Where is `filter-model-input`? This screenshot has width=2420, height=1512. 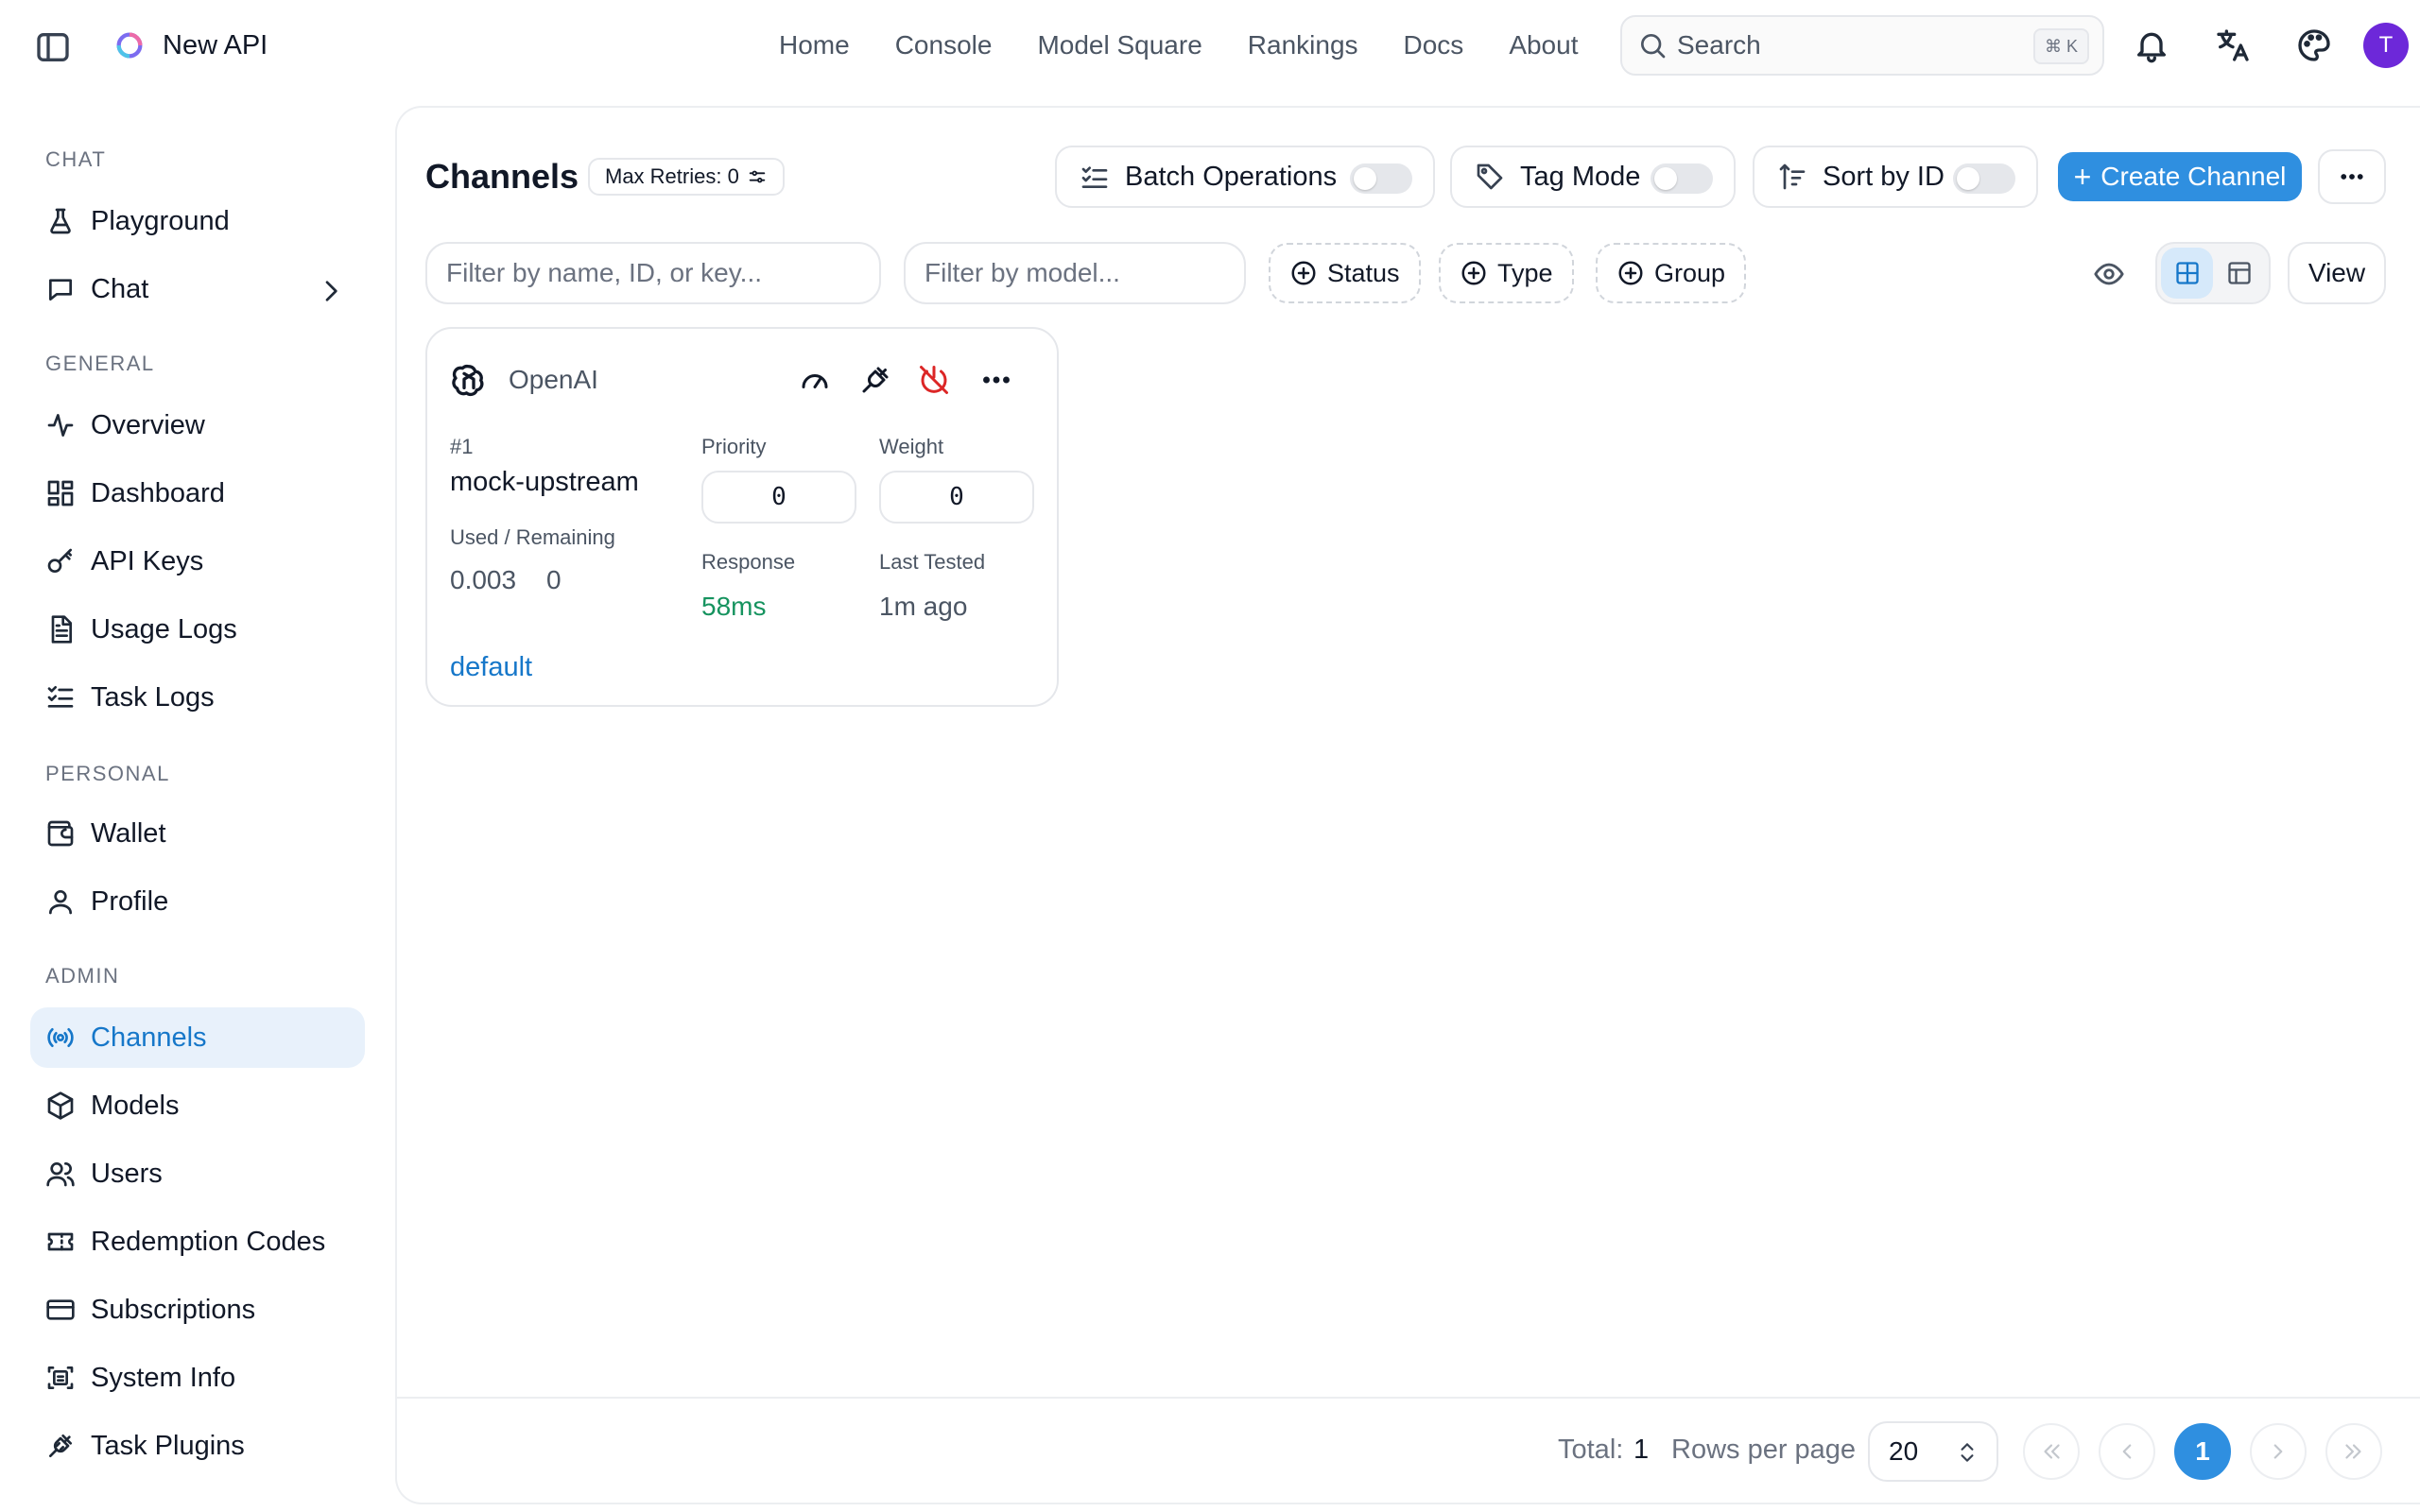 filter-model-input is located at coordinates (1075, 273).